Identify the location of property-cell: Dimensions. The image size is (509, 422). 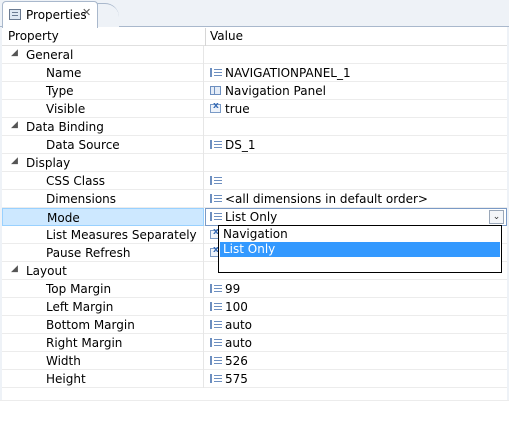
(103, 199).